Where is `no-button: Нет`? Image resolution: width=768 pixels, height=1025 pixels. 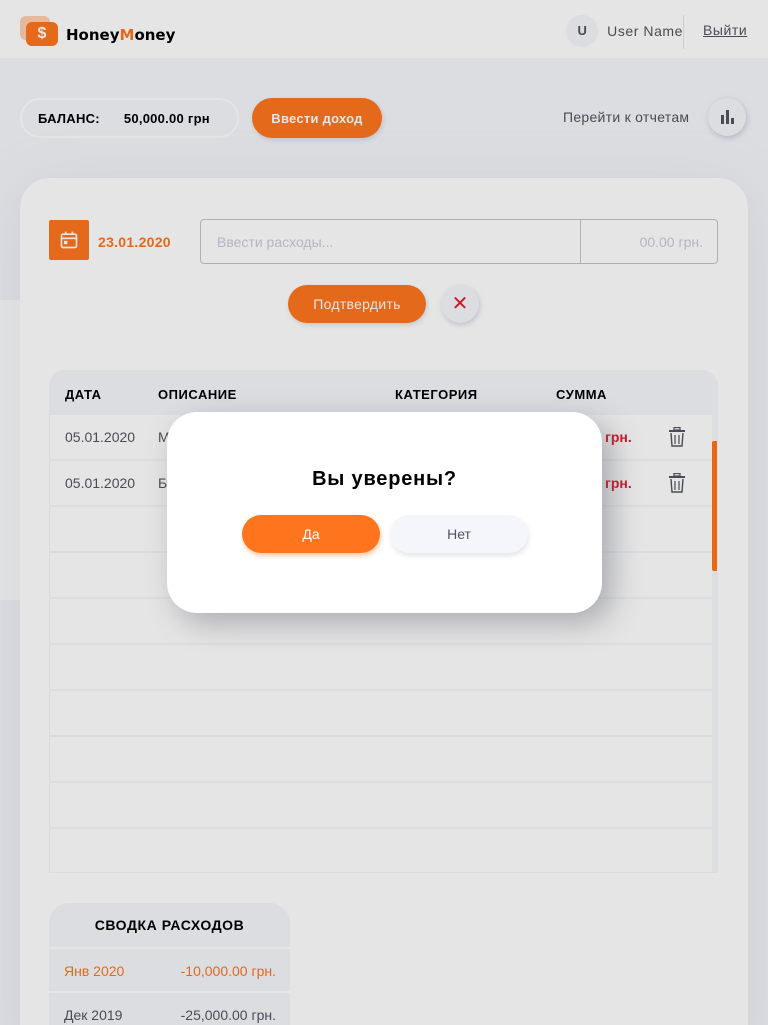 no-button: Нет is located at coordinates (459, 534).